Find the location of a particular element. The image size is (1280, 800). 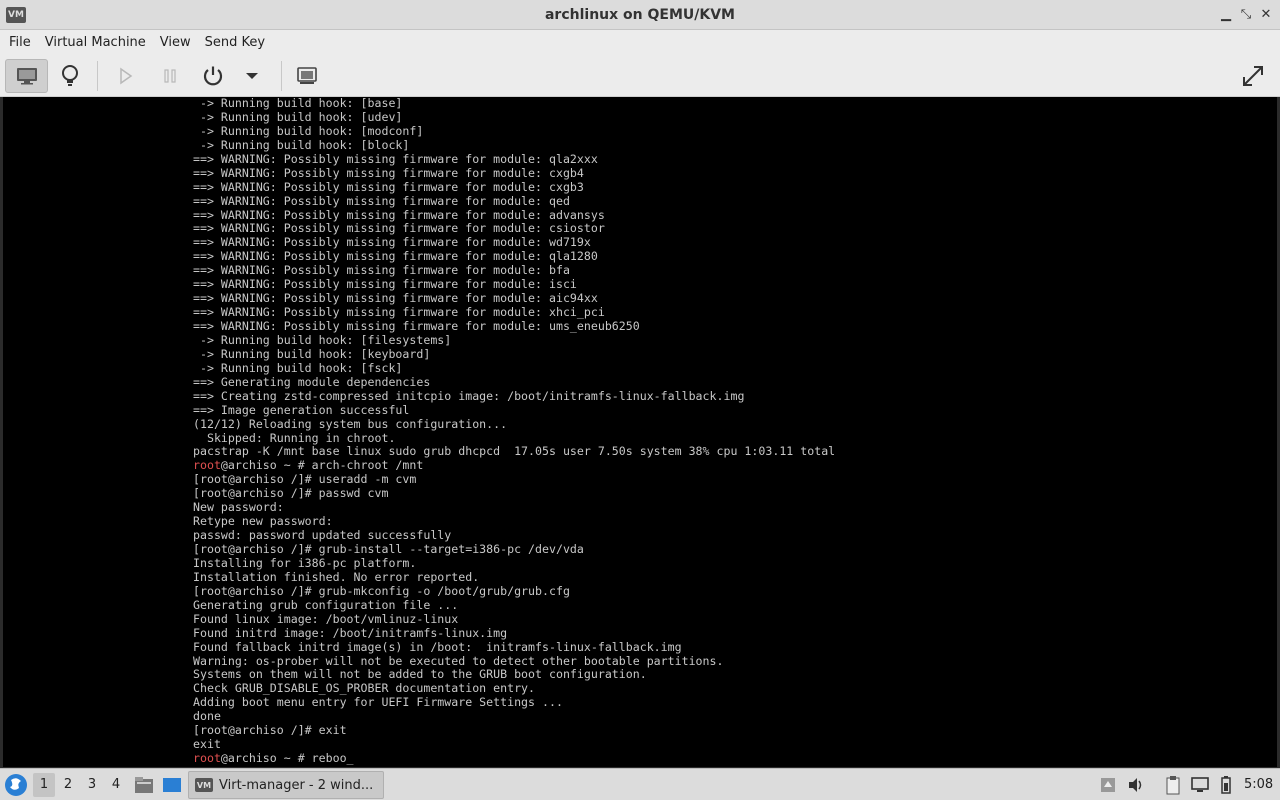

terminal-line: exit is located at coordinates (207, 744).